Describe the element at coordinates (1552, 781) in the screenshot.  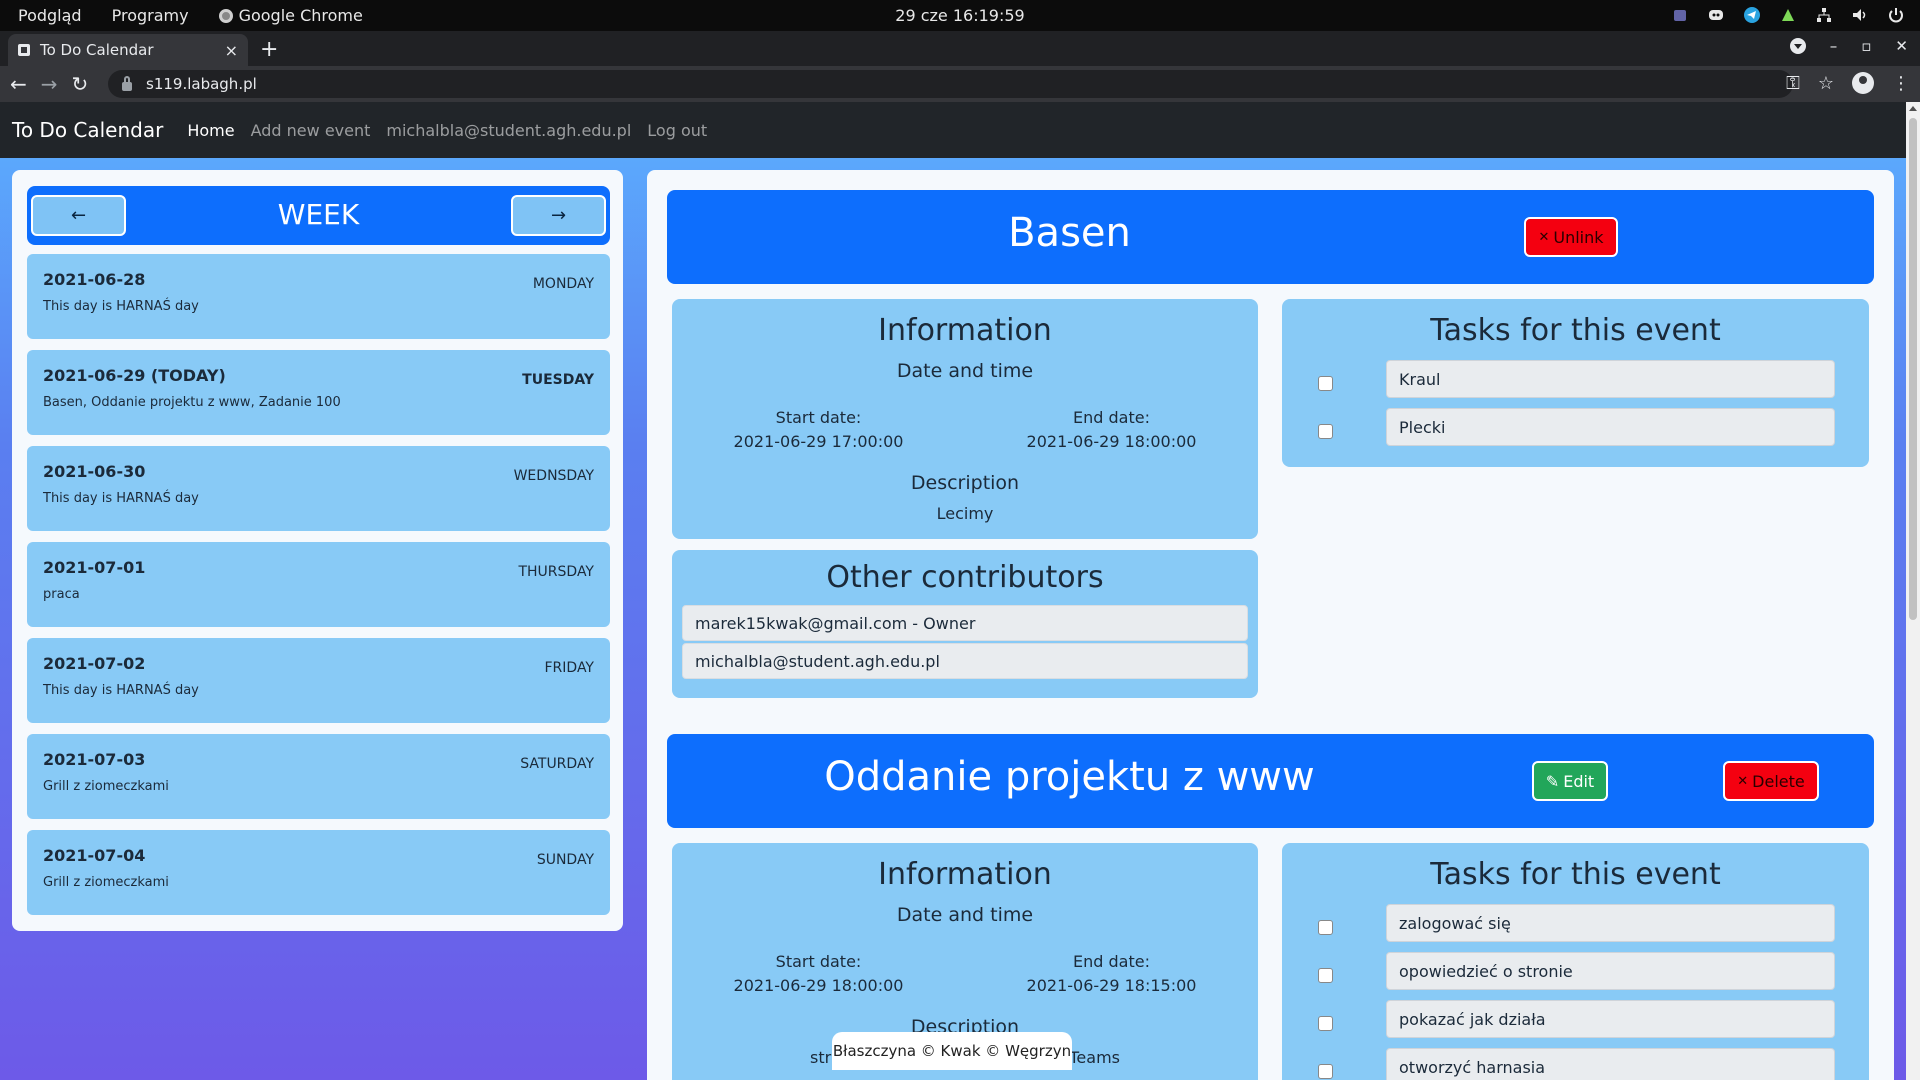
I see `pencil-icon: ✎` at that location.